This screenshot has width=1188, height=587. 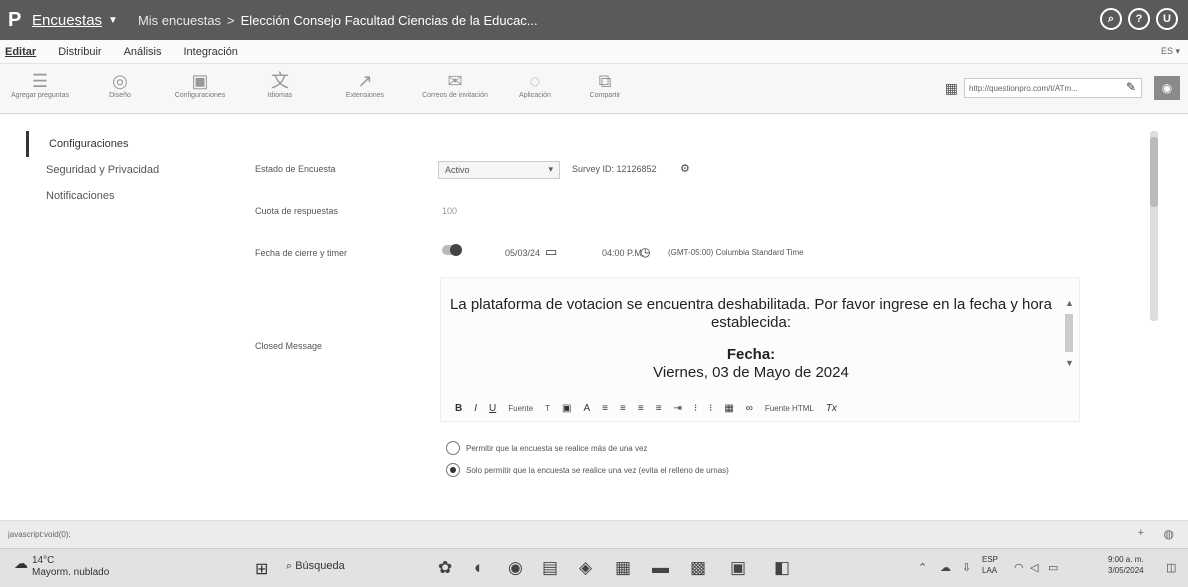 I want to click on bold-button: B, so click(x=458, y=408).